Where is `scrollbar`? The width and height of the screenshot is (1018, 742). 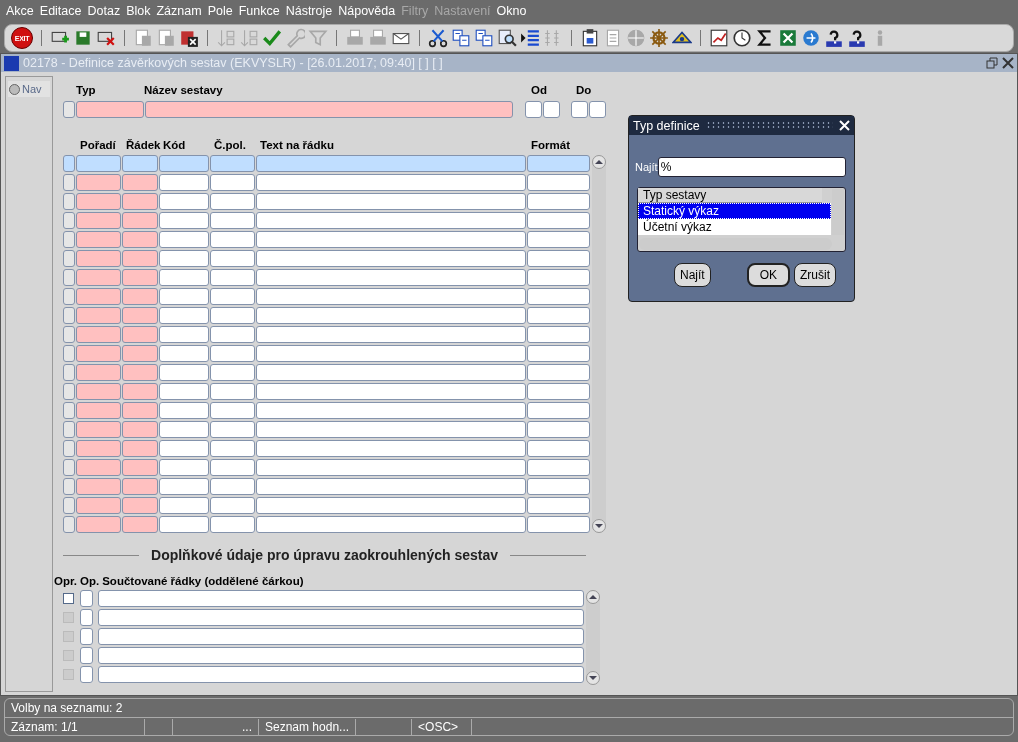 scrollbar is located at coordinates (838, 212).